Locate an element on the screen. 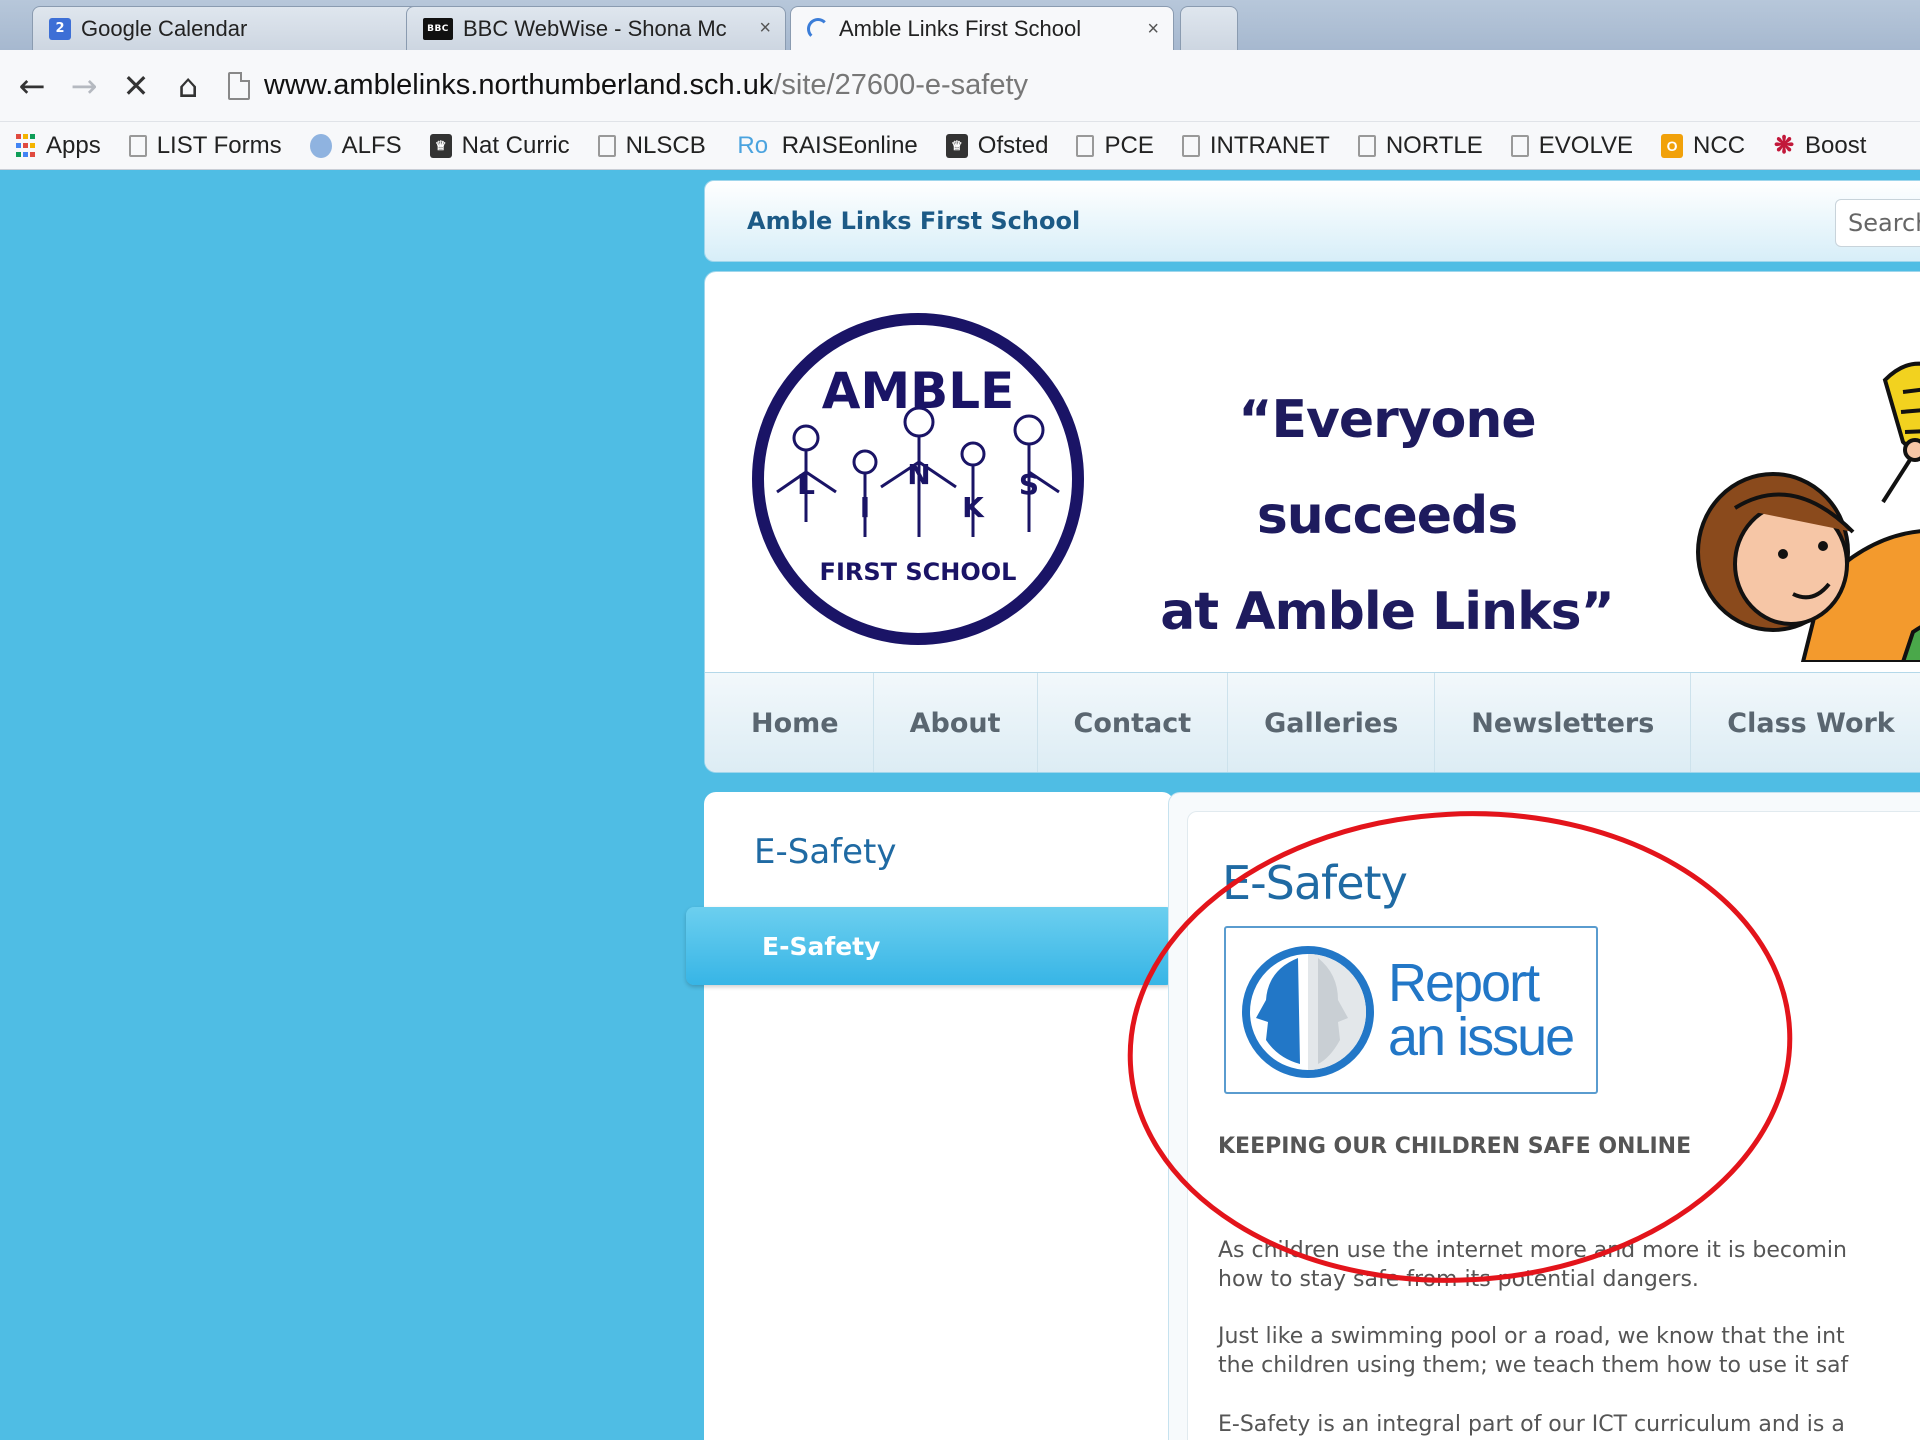  bookmark-apps: Apps is located at coordinates (57, 146).